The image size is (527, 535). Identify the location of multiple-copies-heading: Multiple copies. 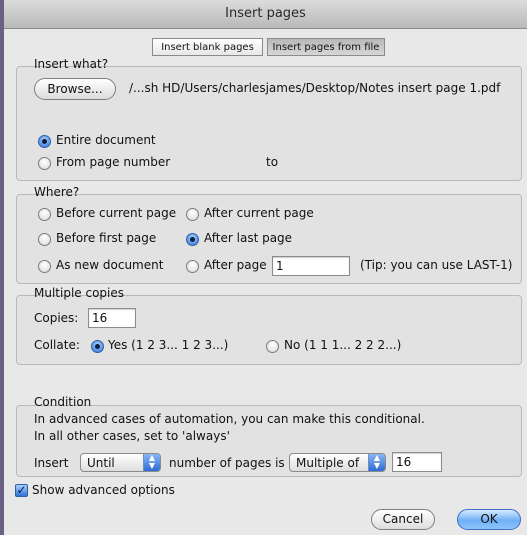
(79, 293).